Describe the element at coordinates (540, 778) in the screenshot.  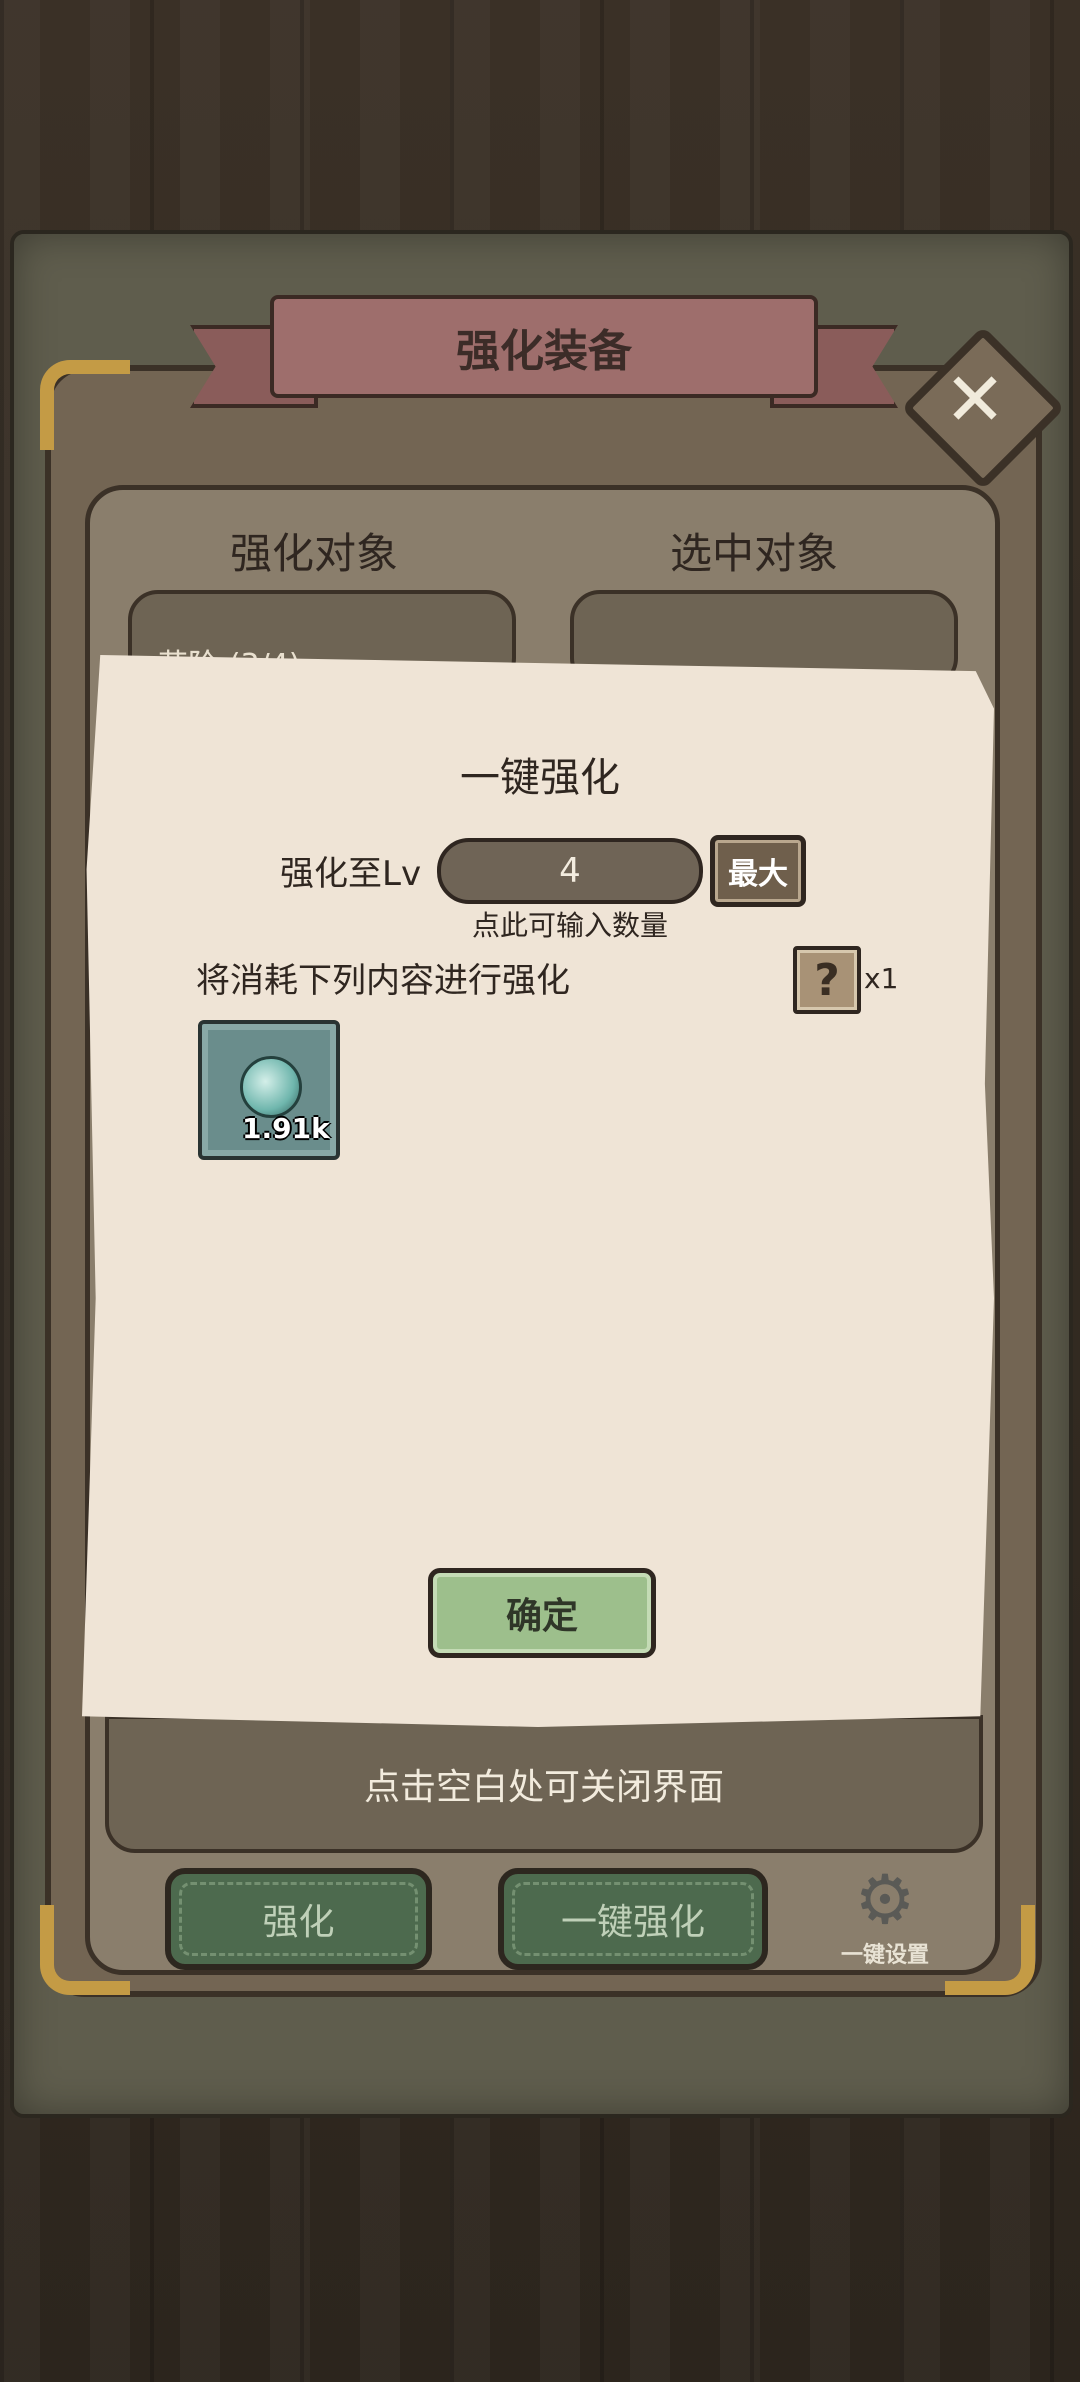
I see `dialog-title: 一键强化` at that location.